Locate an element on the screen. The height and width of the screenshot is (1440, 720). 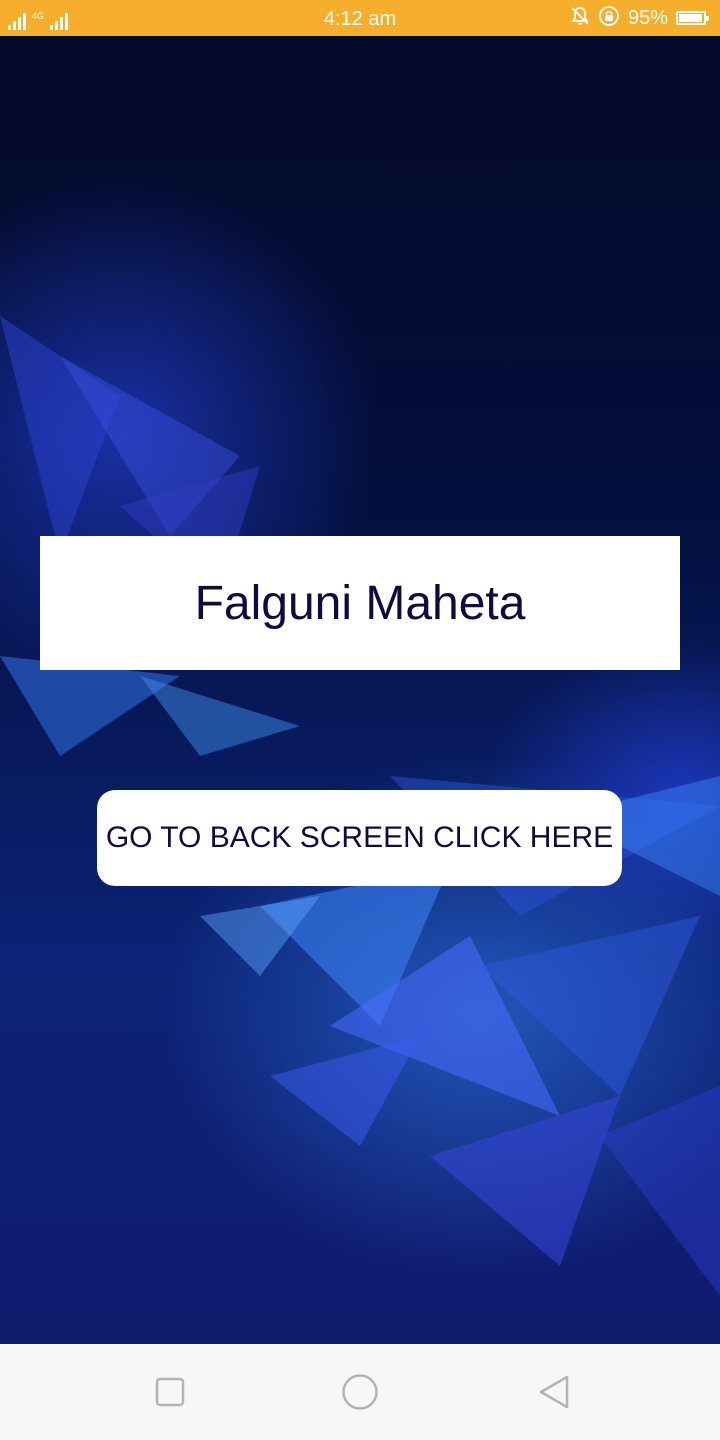
rotation-lock-icon is located at coordinates (609, 18).